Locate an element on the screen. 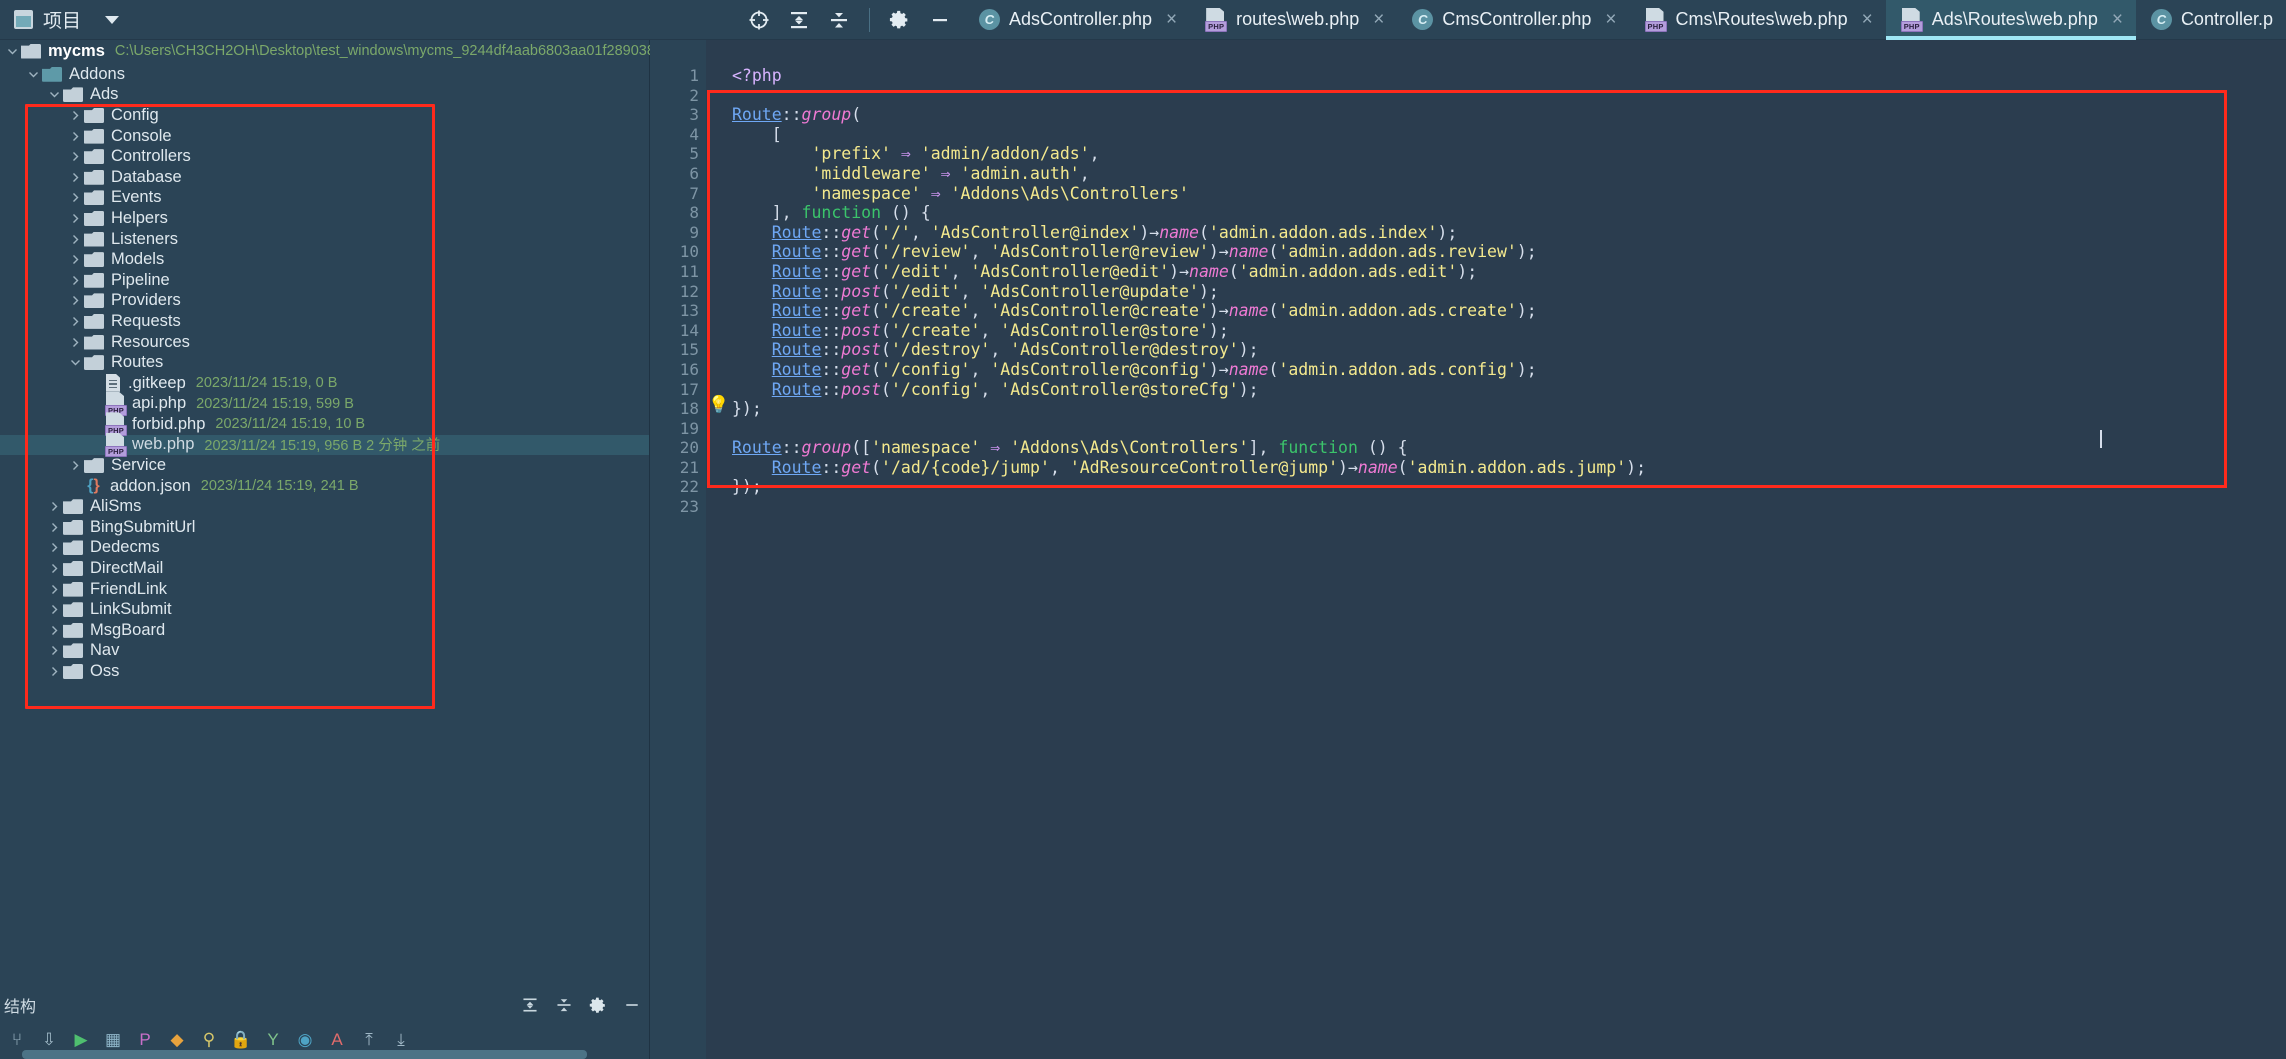  tab-controller: C Controller.p is located at coordinates (2211, 20).